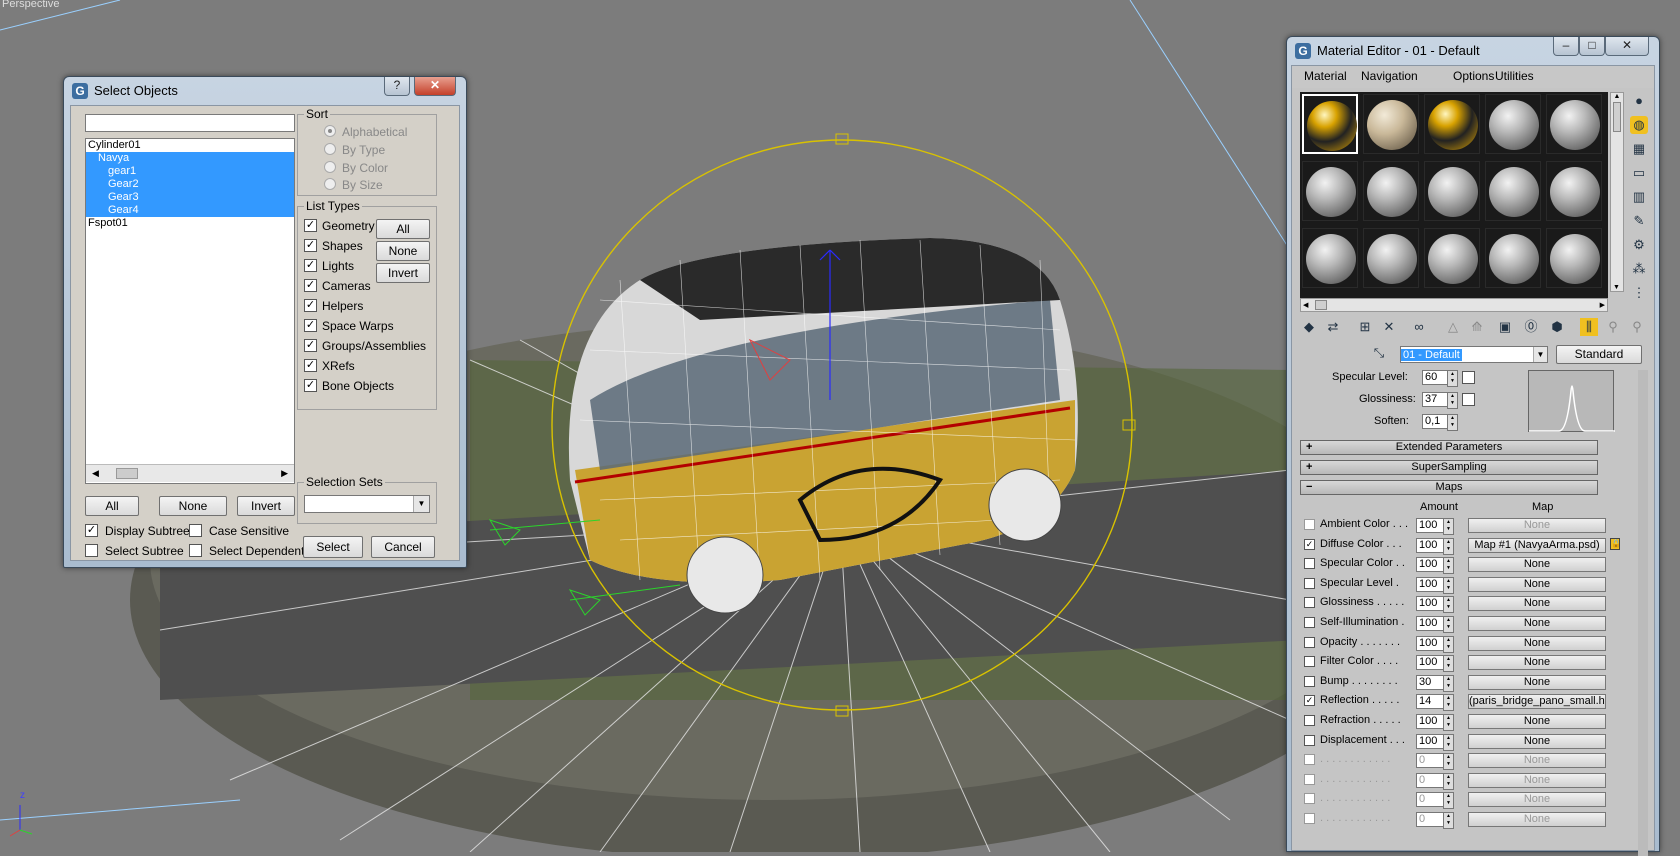 The height and width of the screenshot is (856, 1680). Describe the element at coordinates (1537, 702) in the screenshot. I see `map-slot-button: (paris_bridge_pano_small.hdr)` at that location.